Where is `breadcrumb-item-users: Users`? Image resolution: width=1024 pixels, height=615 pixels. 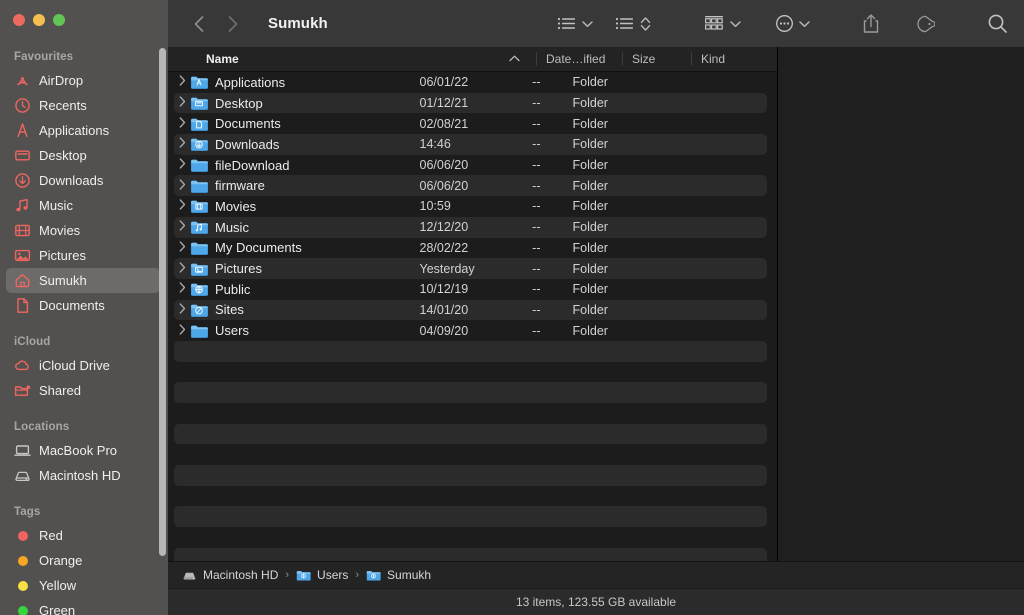
breadcrumb-item-users: Users is located at coordinates (322, 575).